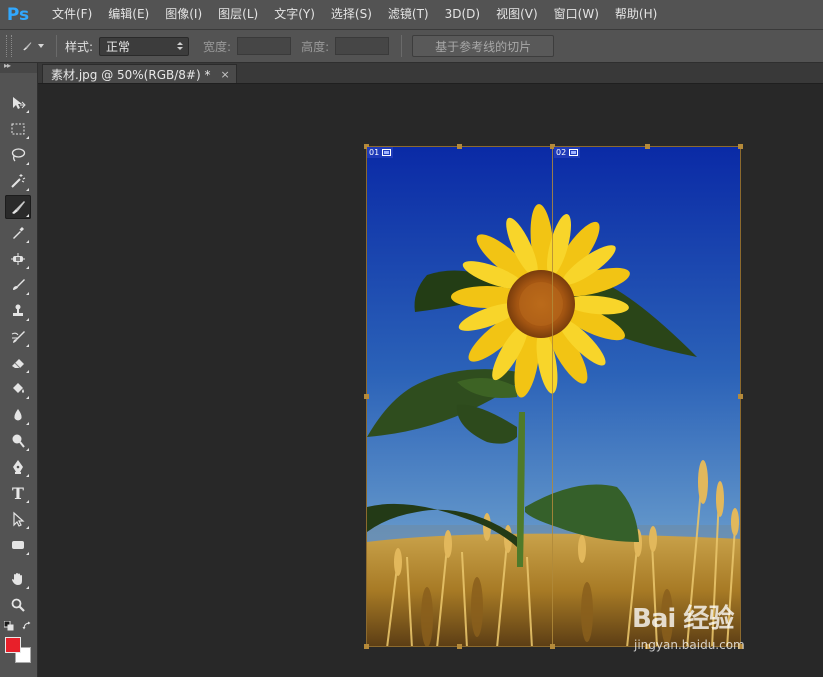  Describe the element at coordinates (139, 73) in the screenshot. I see `document-tab: 素材.jpg @ 50%(RGB/8#) * ×` at that location.